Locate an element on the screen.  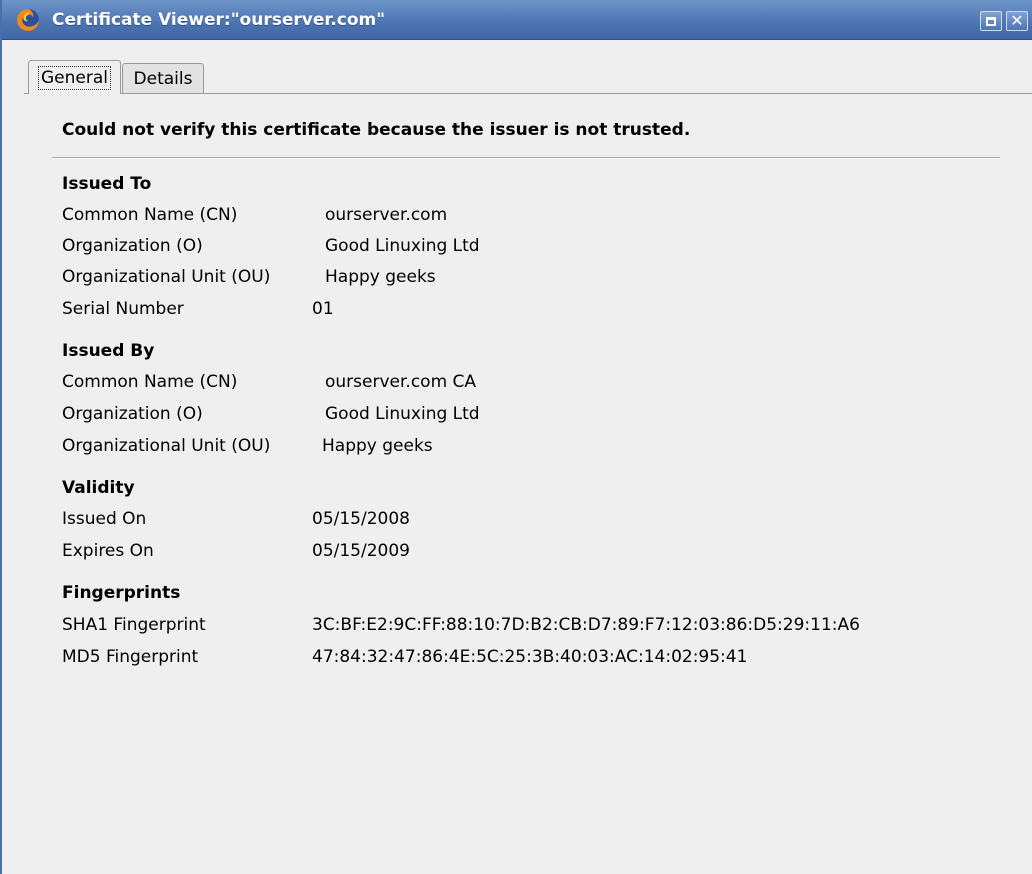
window-title: Certificate Viewer:"ourserver.com" is located at coordinates (219, 19).